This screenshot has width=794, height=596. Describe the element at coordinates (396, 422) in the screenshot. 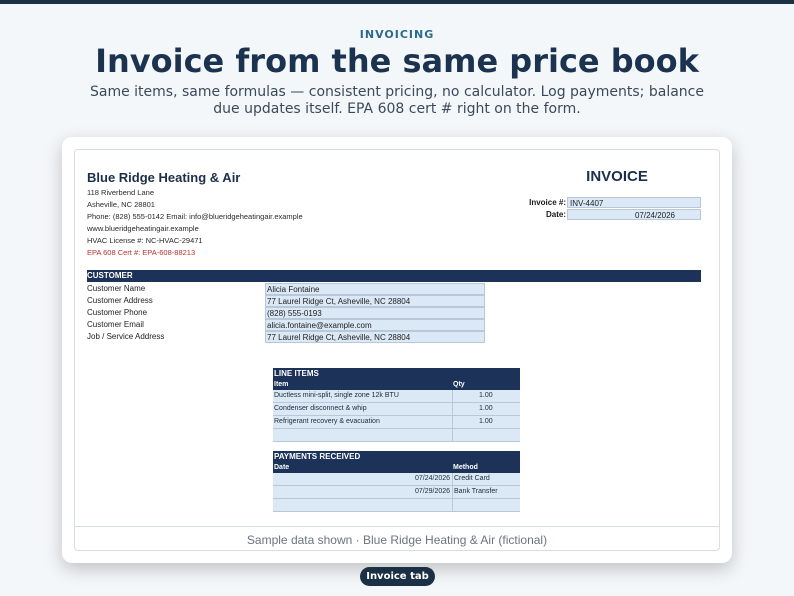

I see `table-row: Refrigerant recovery & evacuation 1.00` at that location.